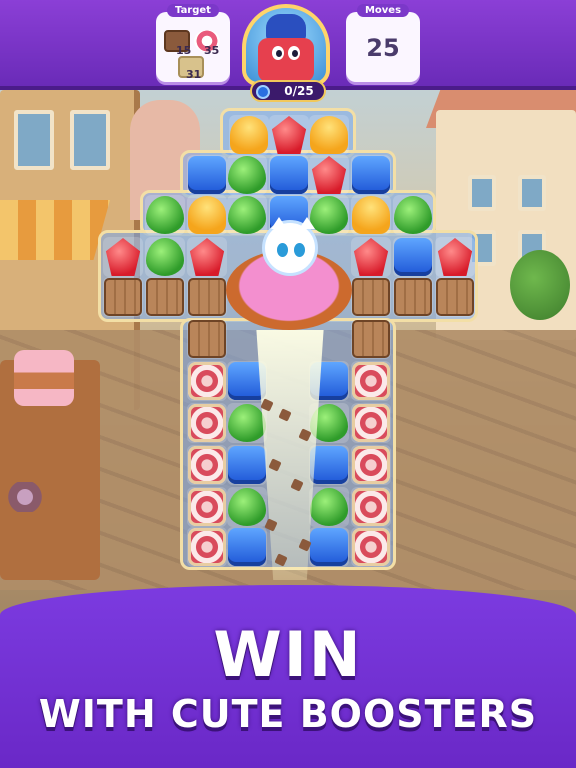 This screenshot has width=576, height=768. I want to click on headline-win: WIN, so click(288, 654).